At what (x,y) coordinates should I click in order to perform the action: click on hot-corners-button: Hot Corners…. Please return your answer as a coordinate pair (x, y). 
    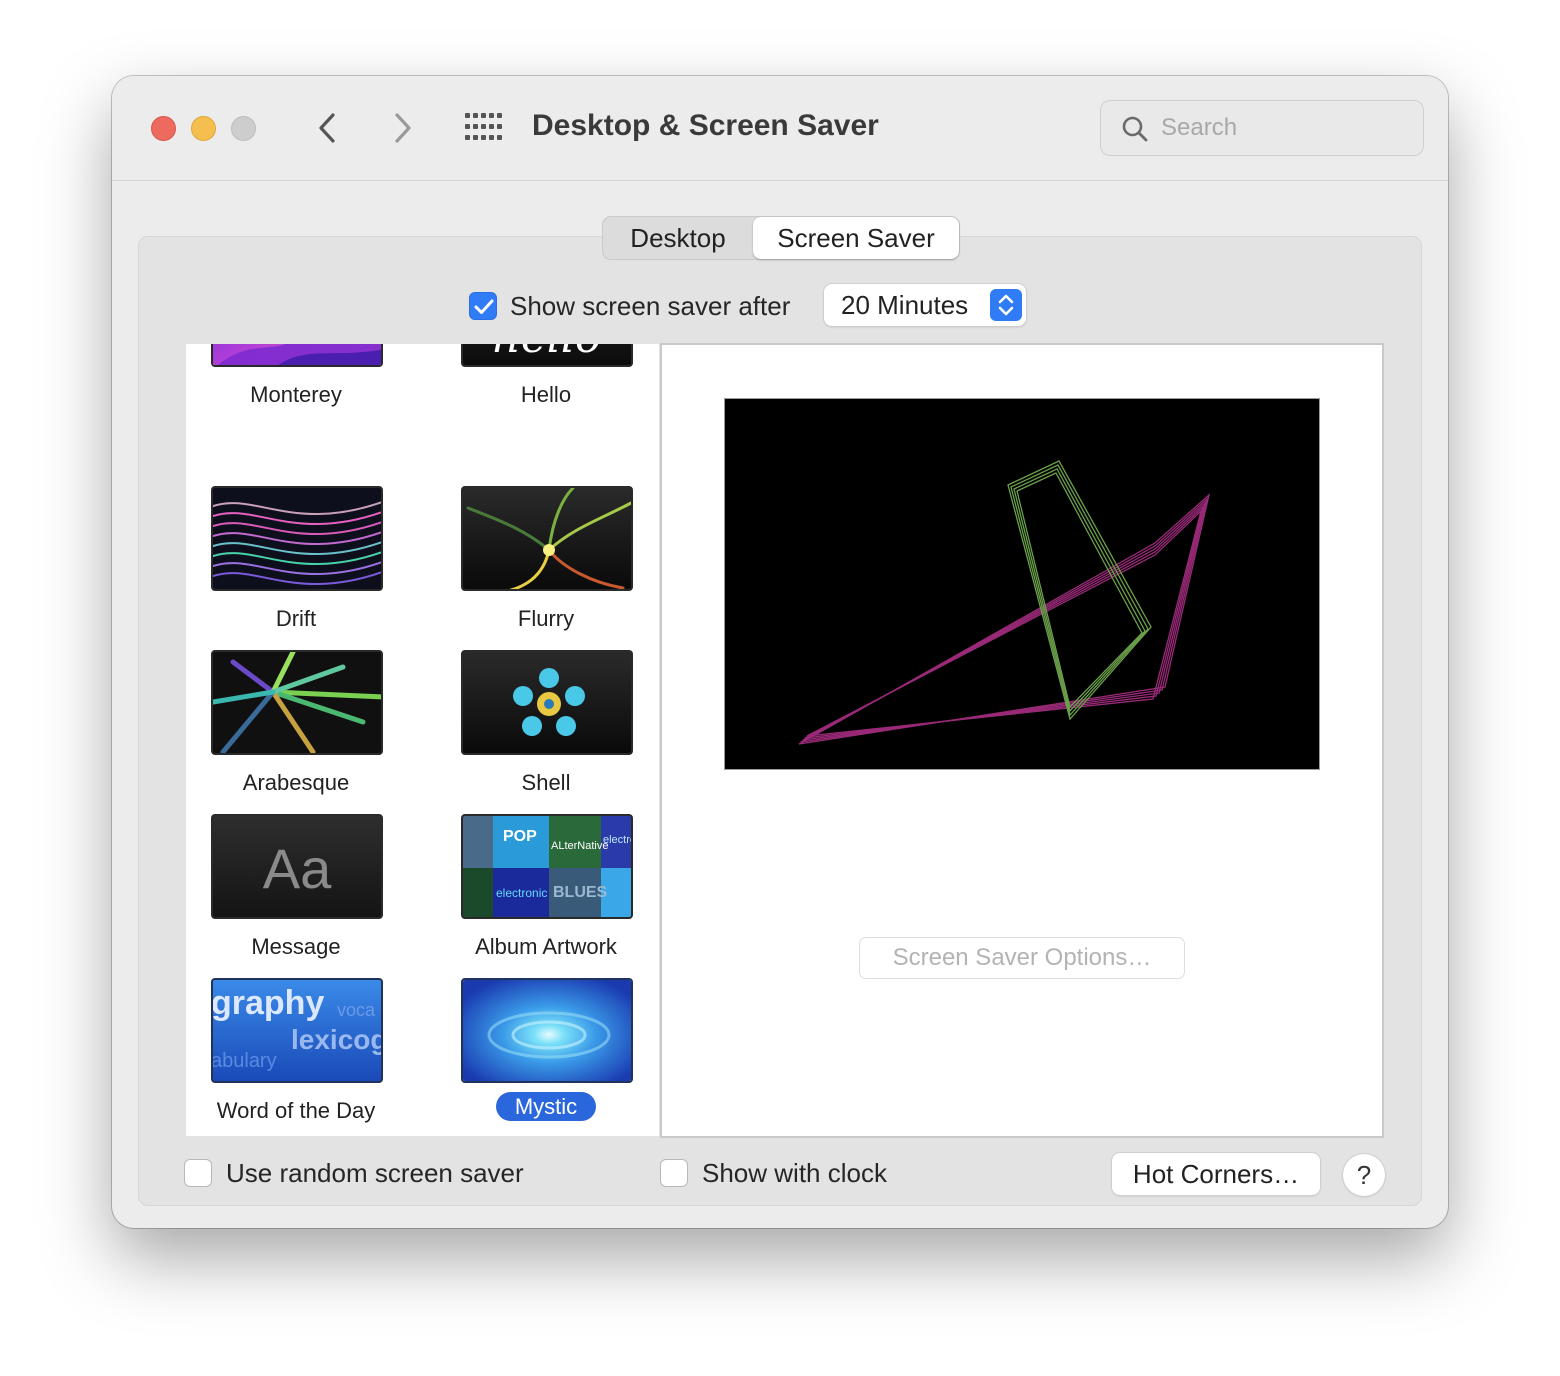
    Looking at the image, I should click on (1216, 1174).